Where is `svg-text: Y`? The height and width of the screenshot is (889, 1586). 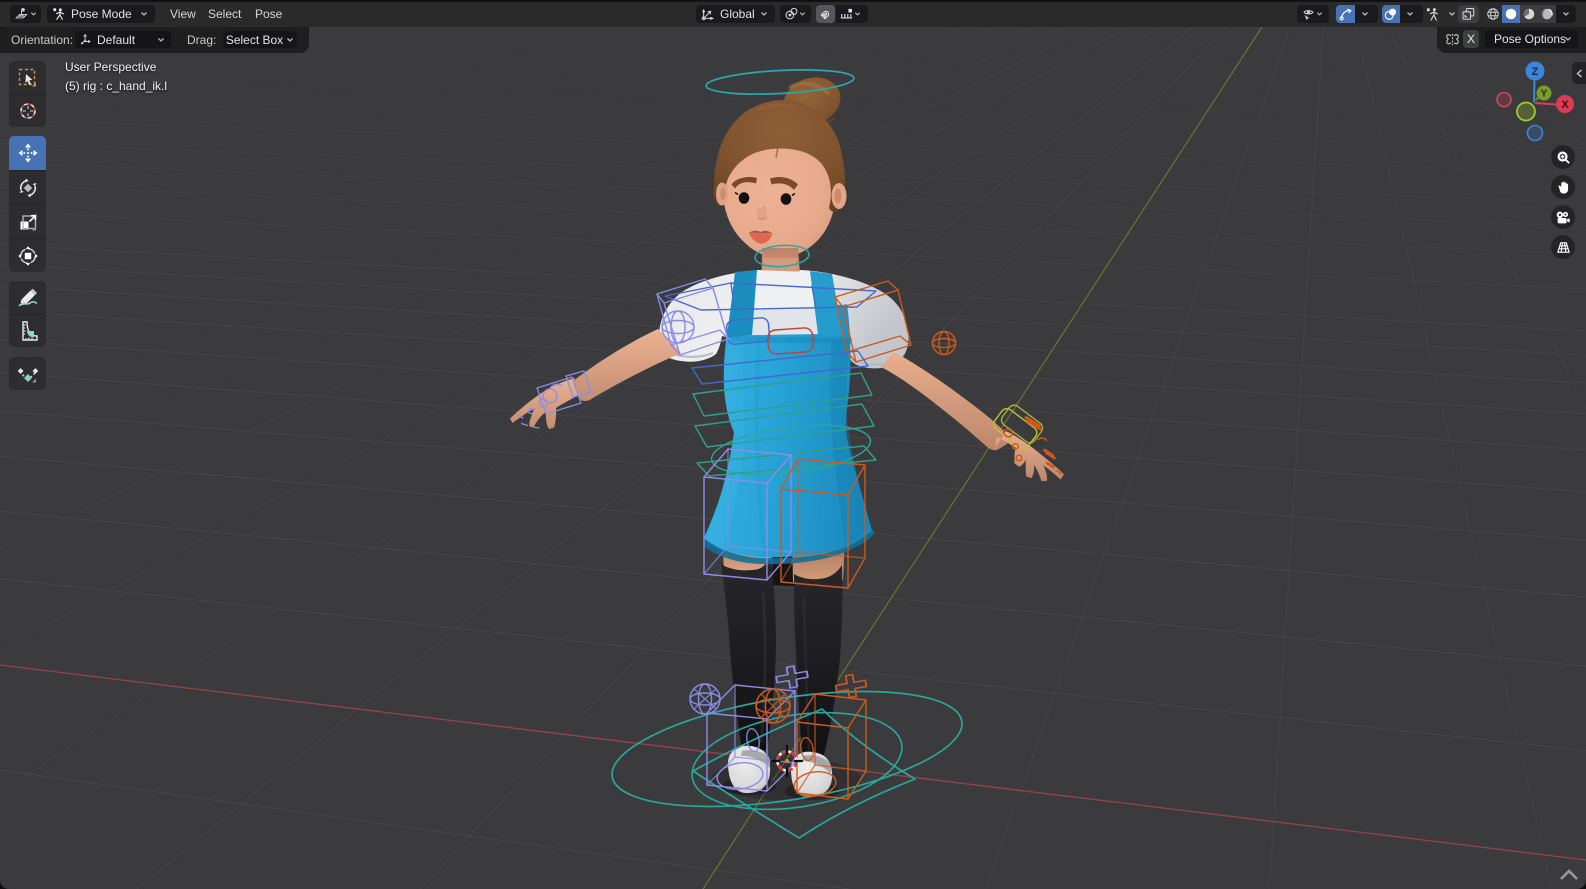 svg-text: Y is located at coordinates (1544, 94).